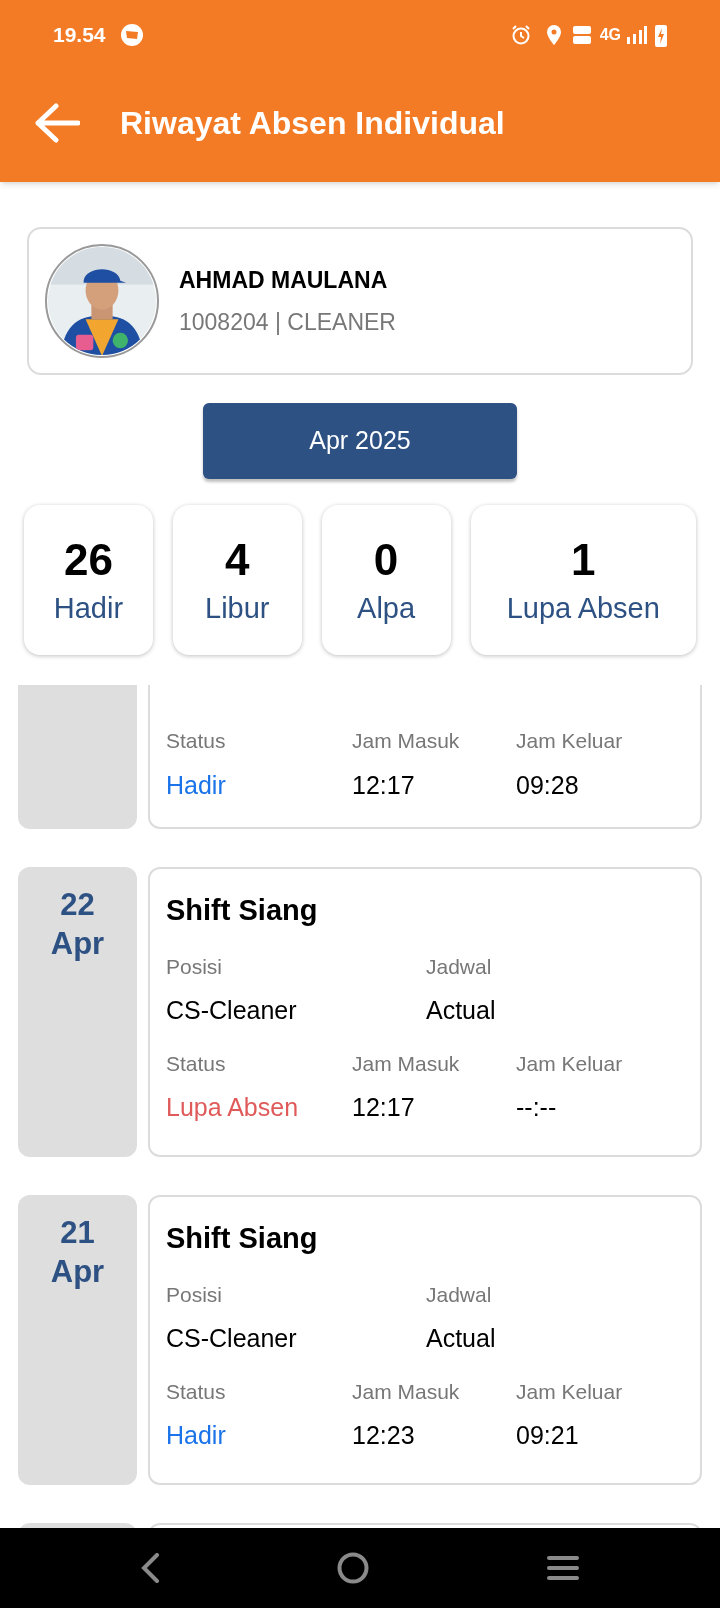  I want to click on stat-label: Hadir, so click(88, 608).